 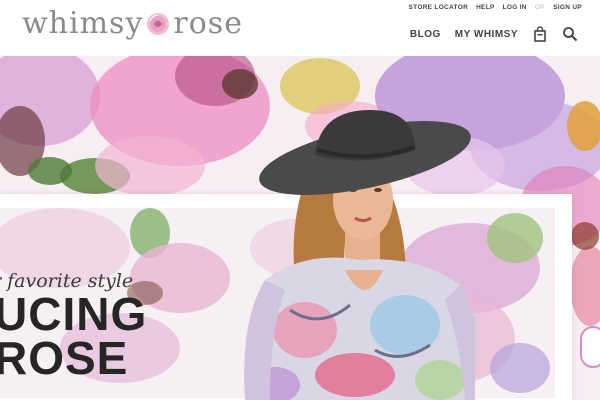 What do you see at coordinates (495, 7) in the screenshot?
I see `utility-links: STORE LOCATOR HELP LOG IN OR SIGN UP` at bounding box center [495, 7].